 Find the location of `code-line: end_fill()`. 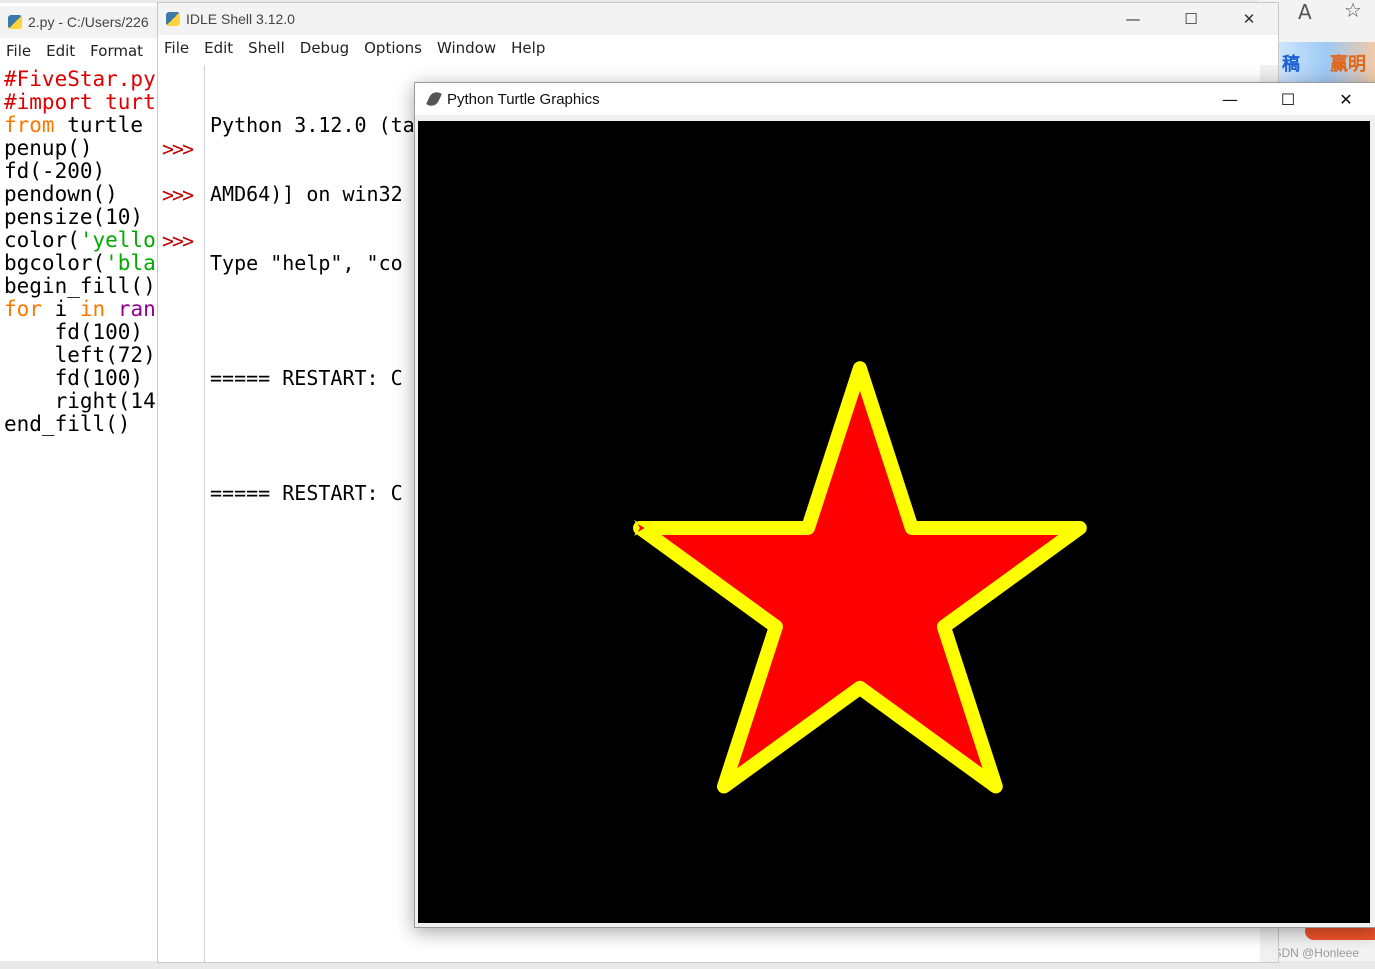

code-line: end_fill() is located at coordinates (80, 424).